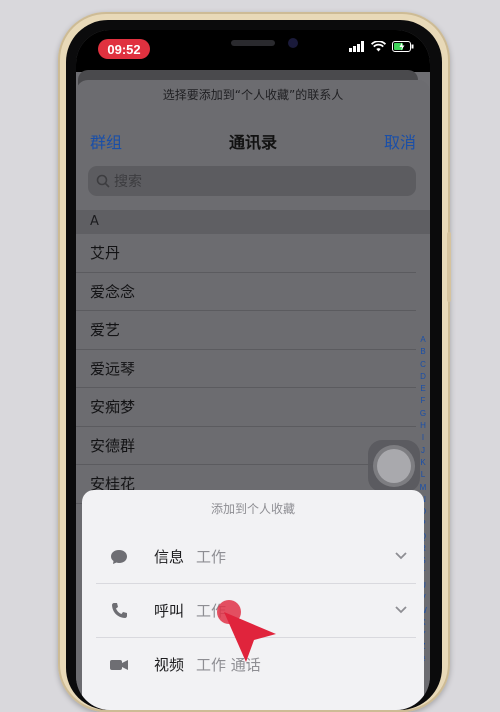 This screenshot has height=712, width=500. Describe the element at coordinates (423, 377) in the screenshot. I see `index-letter: D` at that location.